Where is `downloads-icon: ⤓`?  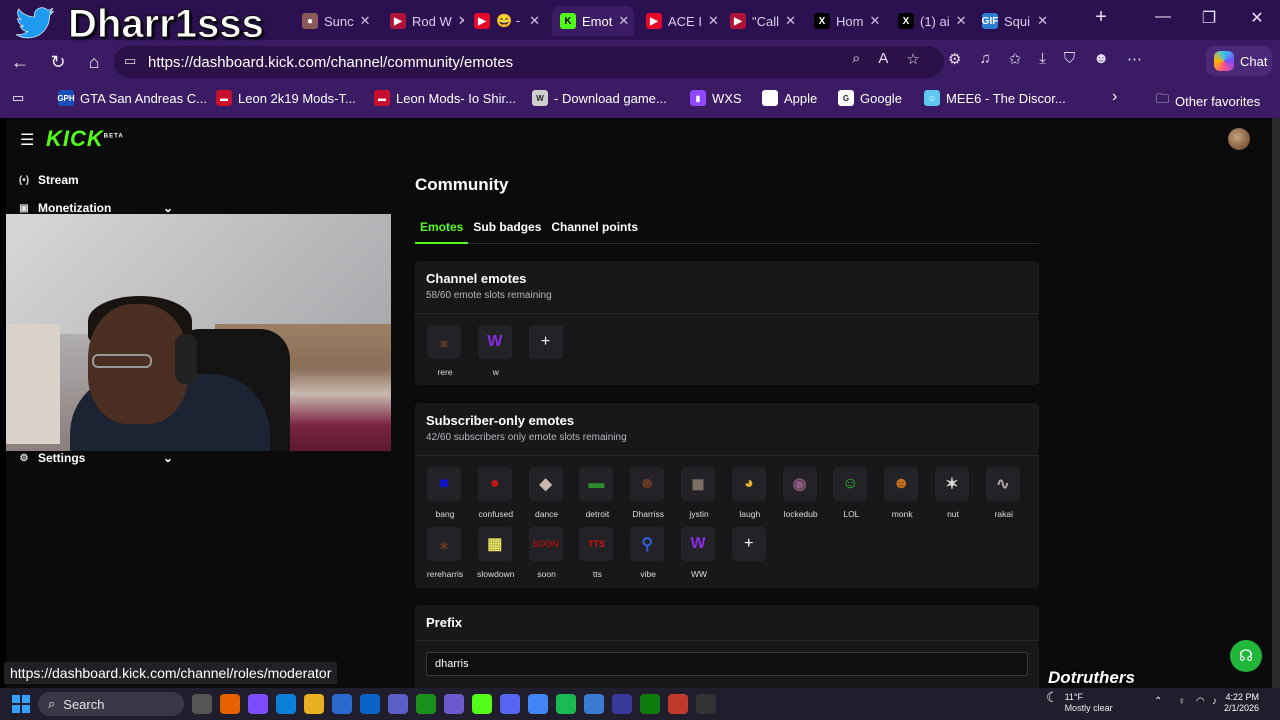
downloads-icon: ⤓ is located at coordinates (1042, 59).